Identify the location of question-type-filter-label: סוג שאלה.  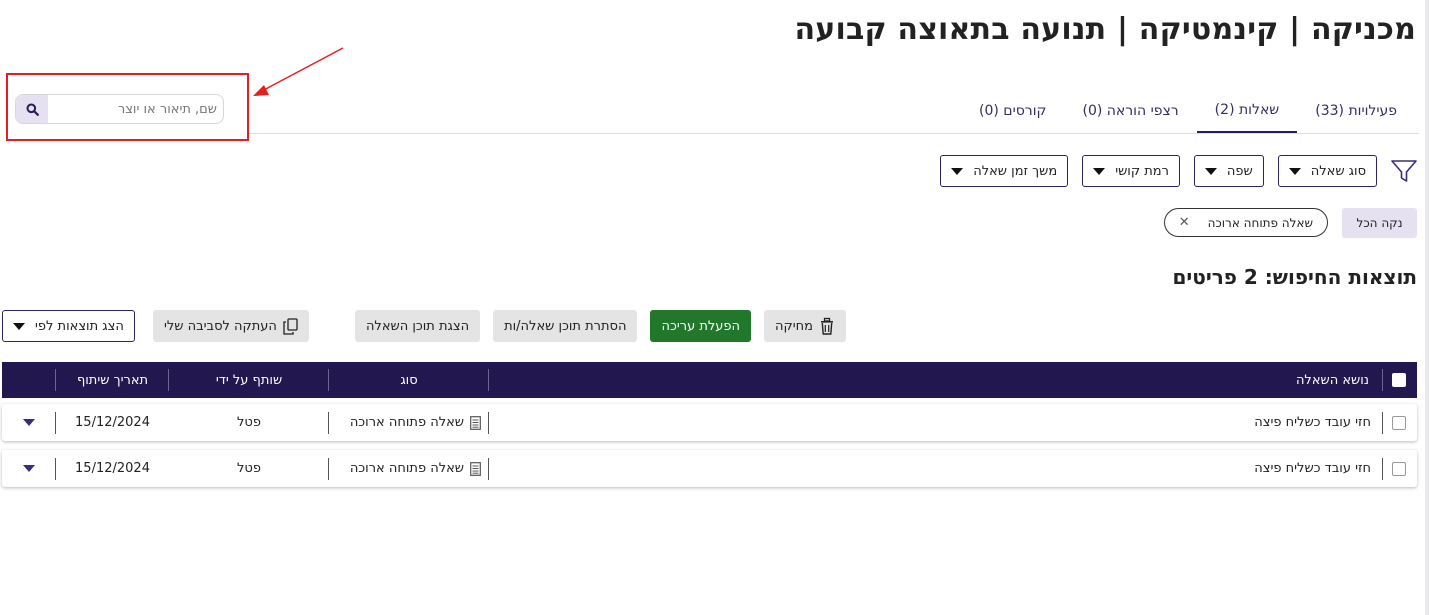
(1338, 171).